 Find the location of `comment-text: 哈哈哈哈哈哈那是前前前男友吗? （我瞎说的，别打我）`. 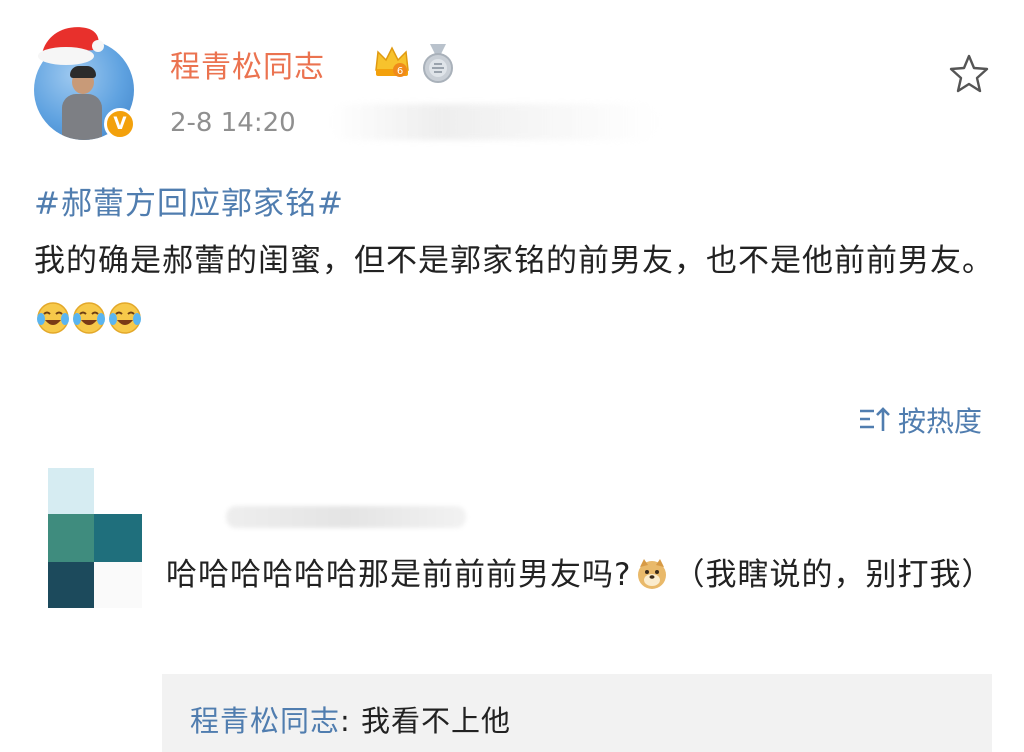

comment-text: 哈哈哈哈哈哈那是前前前男友吗? （我瞎说的，别打我） is located at coordinates (581, 575).